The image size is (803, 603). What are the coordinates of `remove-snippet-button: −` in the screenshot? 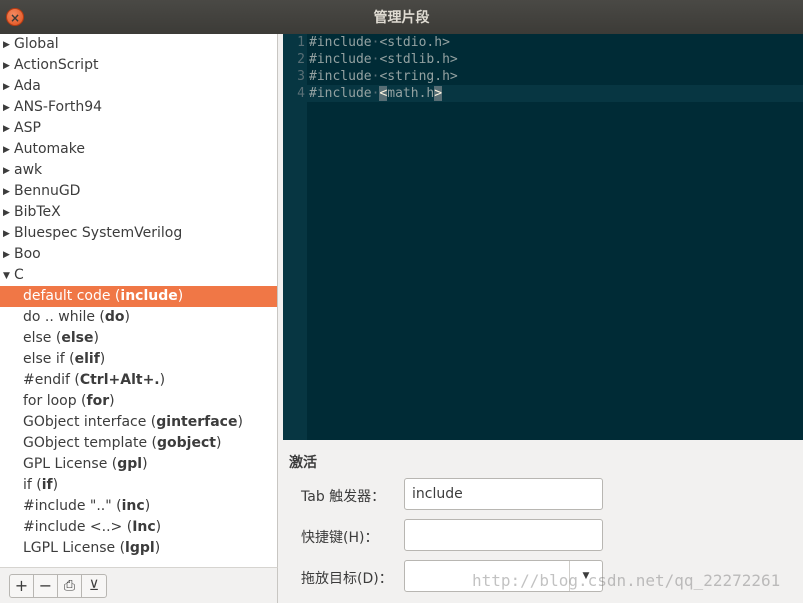 It's located at (46, 585).